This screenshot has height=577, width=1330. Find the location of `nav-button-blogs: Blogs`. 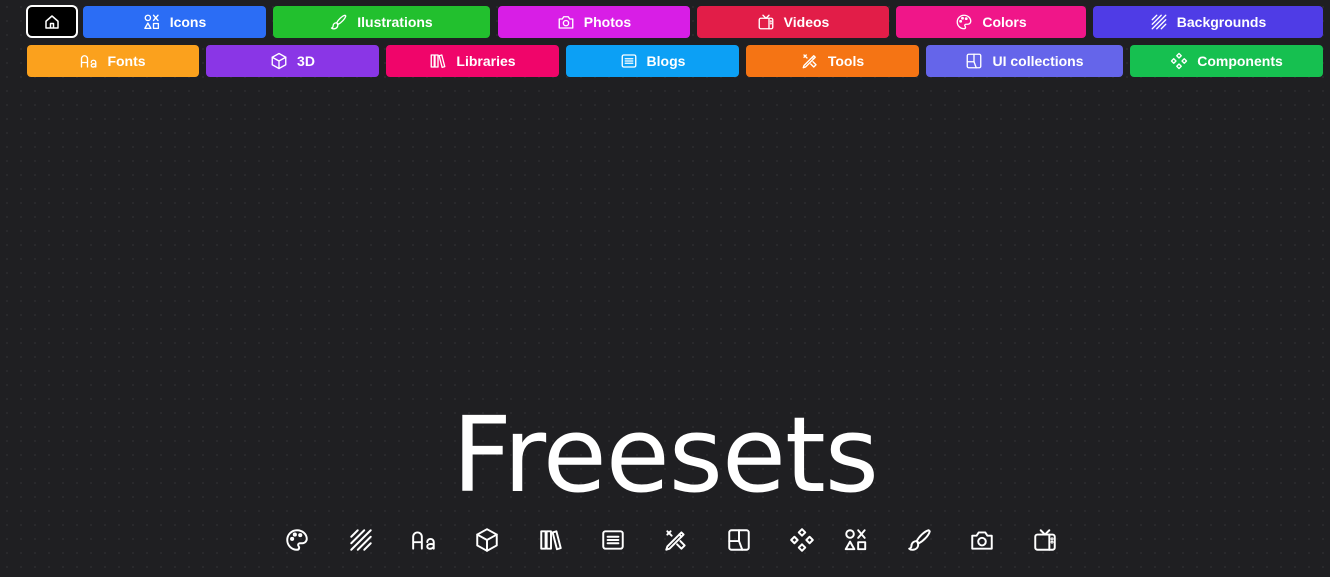

nav-button-blogs: Blogs is located at coordinates (652, 61).